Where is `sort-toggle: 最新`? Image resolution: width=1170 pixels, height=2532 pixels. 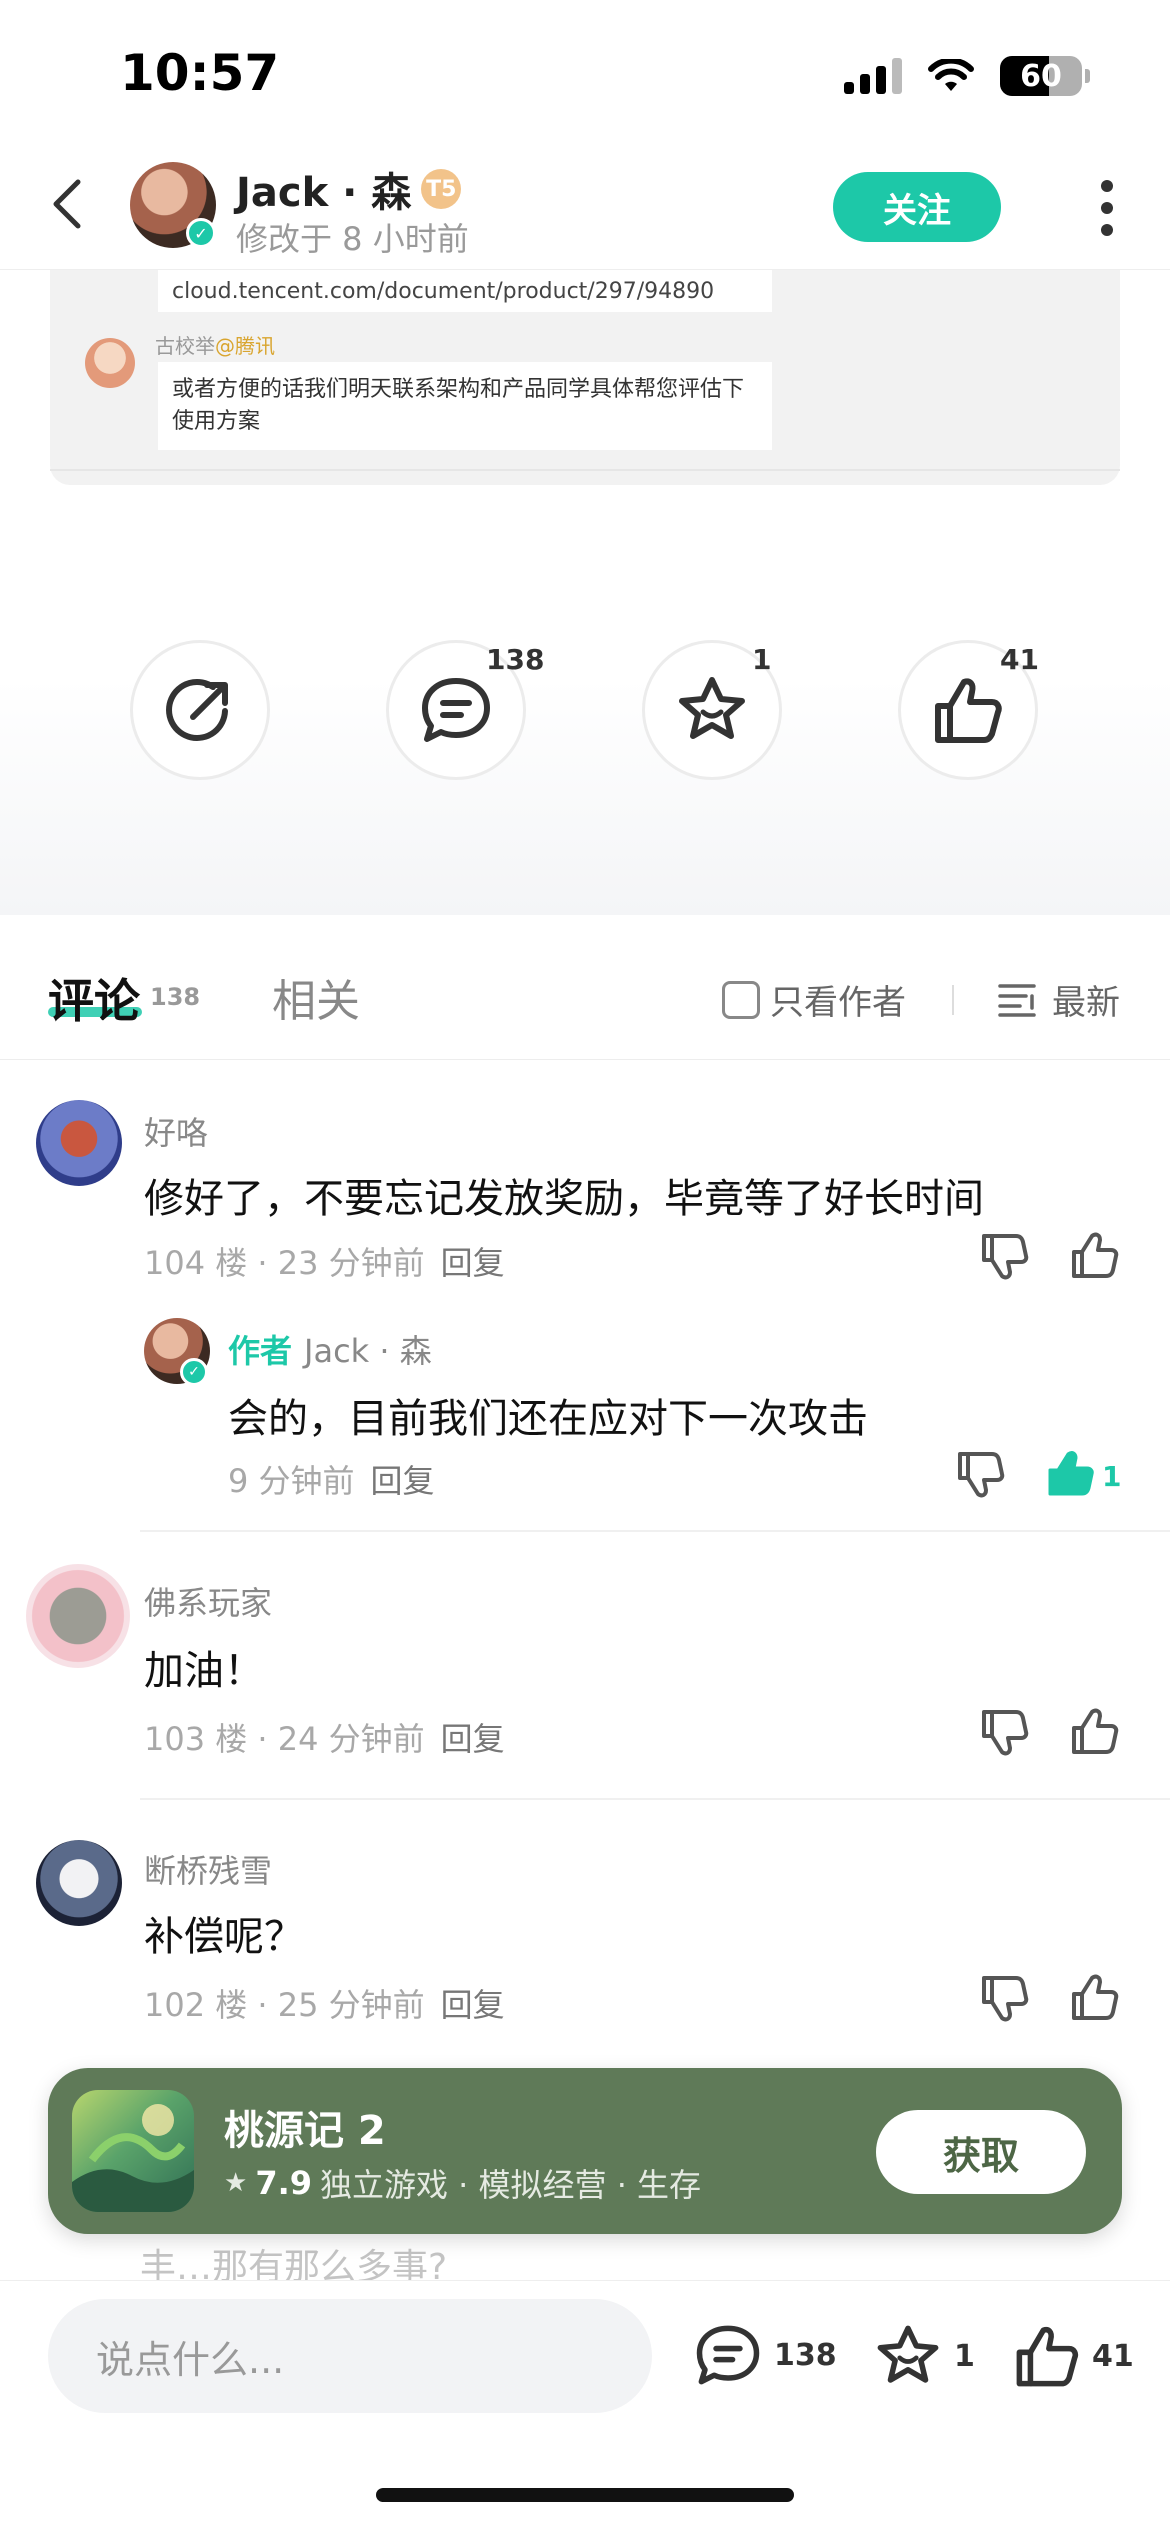
sort-toggle: 最新 is located at coordinates (1059, 999).